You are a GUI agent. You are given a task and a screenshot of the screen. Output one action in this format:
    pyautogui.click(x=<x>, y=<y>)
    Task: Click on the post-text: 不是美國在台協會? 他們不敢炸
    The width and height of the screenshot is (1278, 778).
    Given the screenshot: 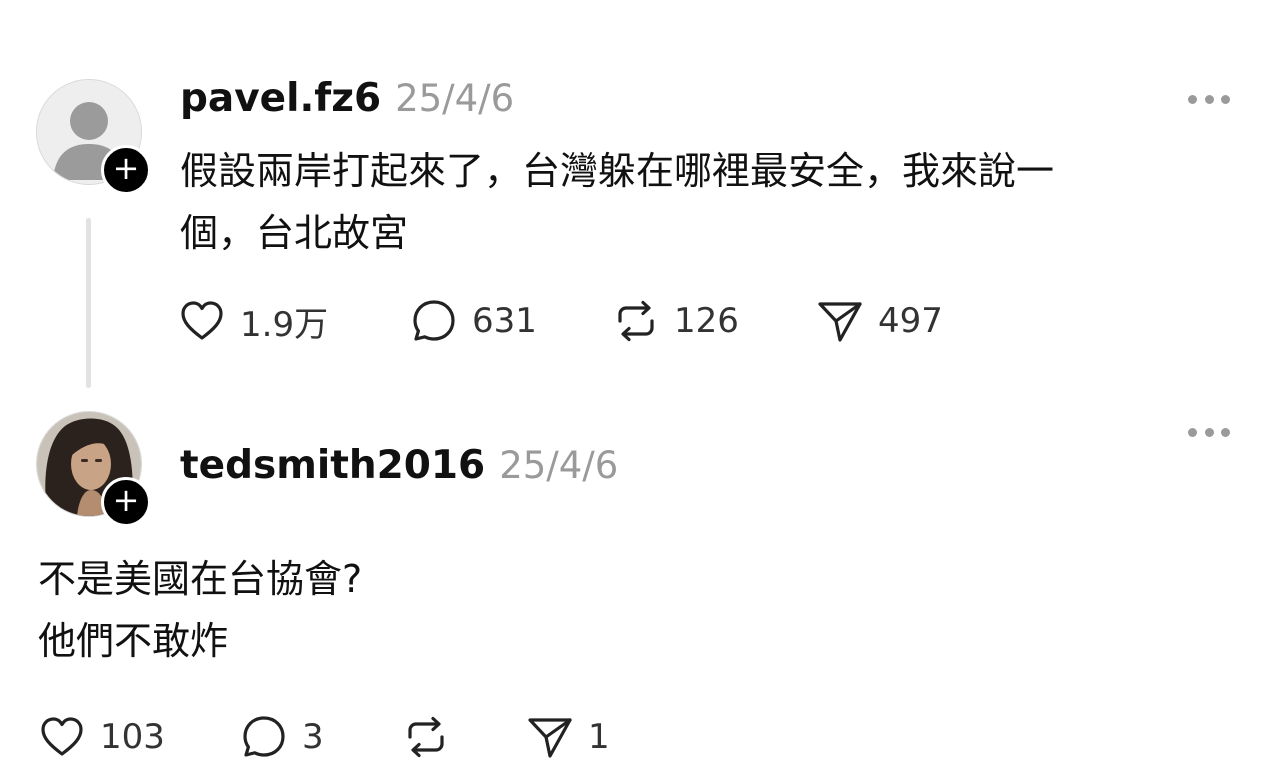 What is the action you would take?
    pyautogui.click(x=200, y=610)
    